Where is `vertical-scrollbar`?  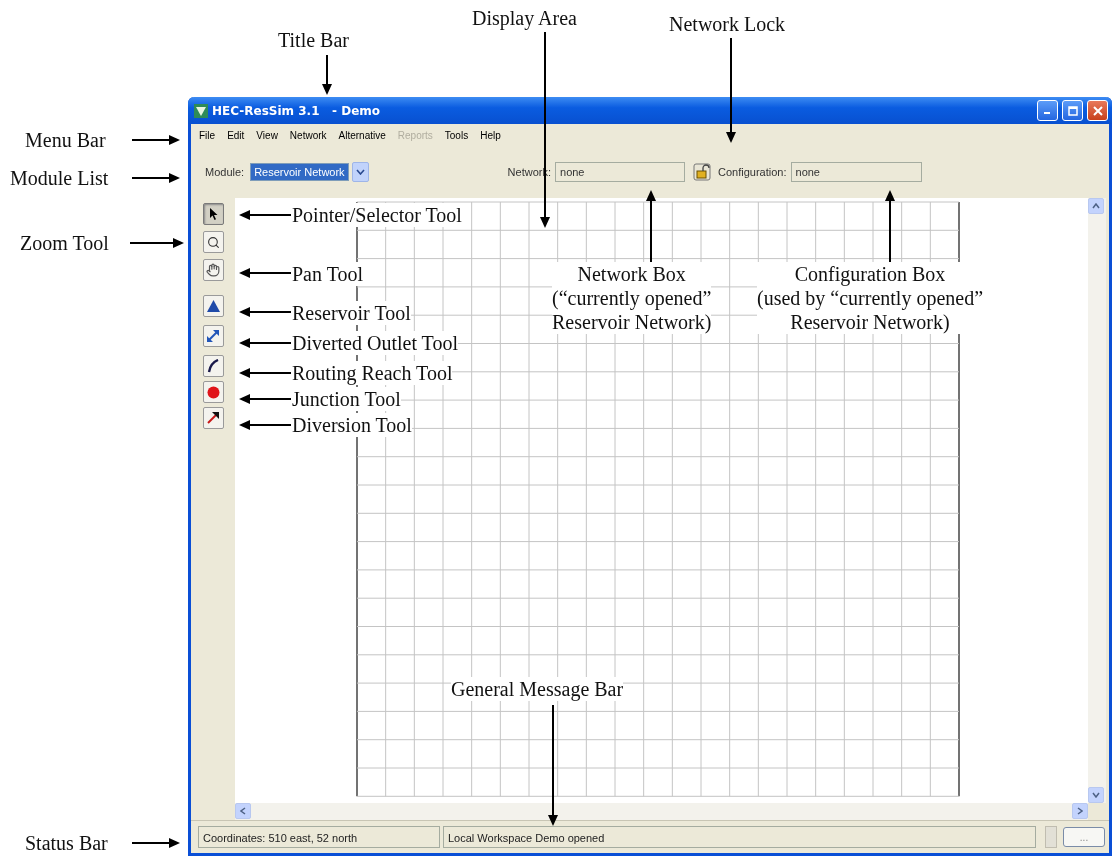
vertical-scrollbar is located at coordinates (1097, 500).